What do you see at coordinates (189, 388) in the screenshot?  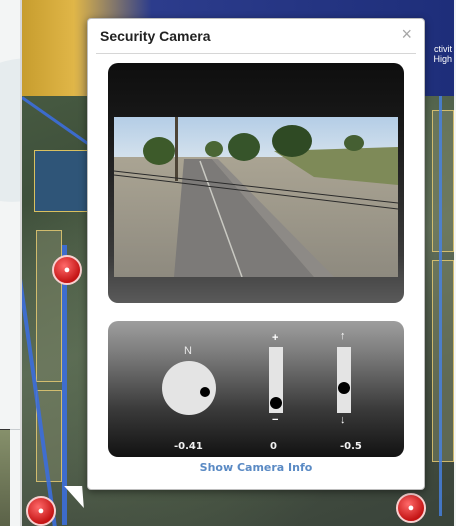 I see `compass-icon` at bounding box center [189, 388].